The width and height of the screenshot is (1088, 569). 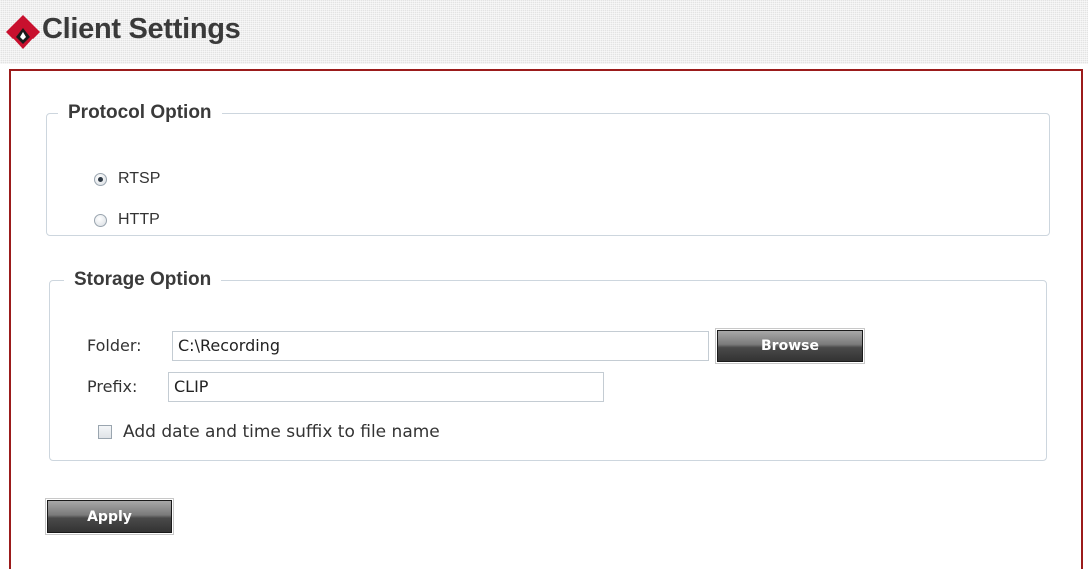 I want to click on prefix-label: Prefix:, so click(x=112, y=386).